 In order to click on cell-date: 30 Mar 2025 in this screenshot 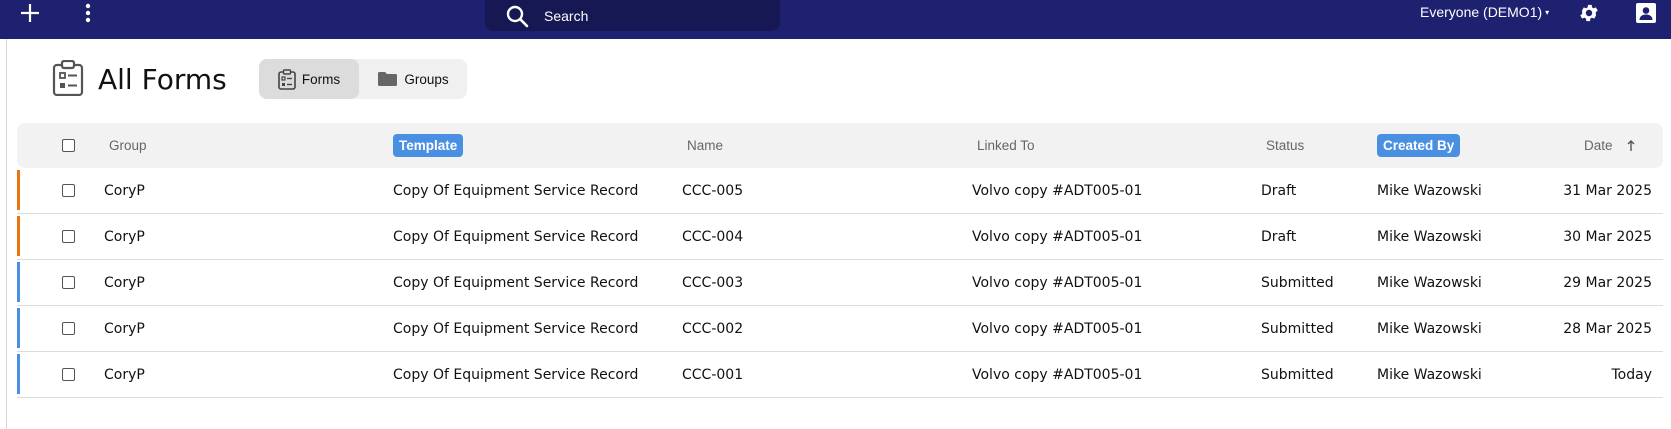, I will do `click(1607, 236)`.